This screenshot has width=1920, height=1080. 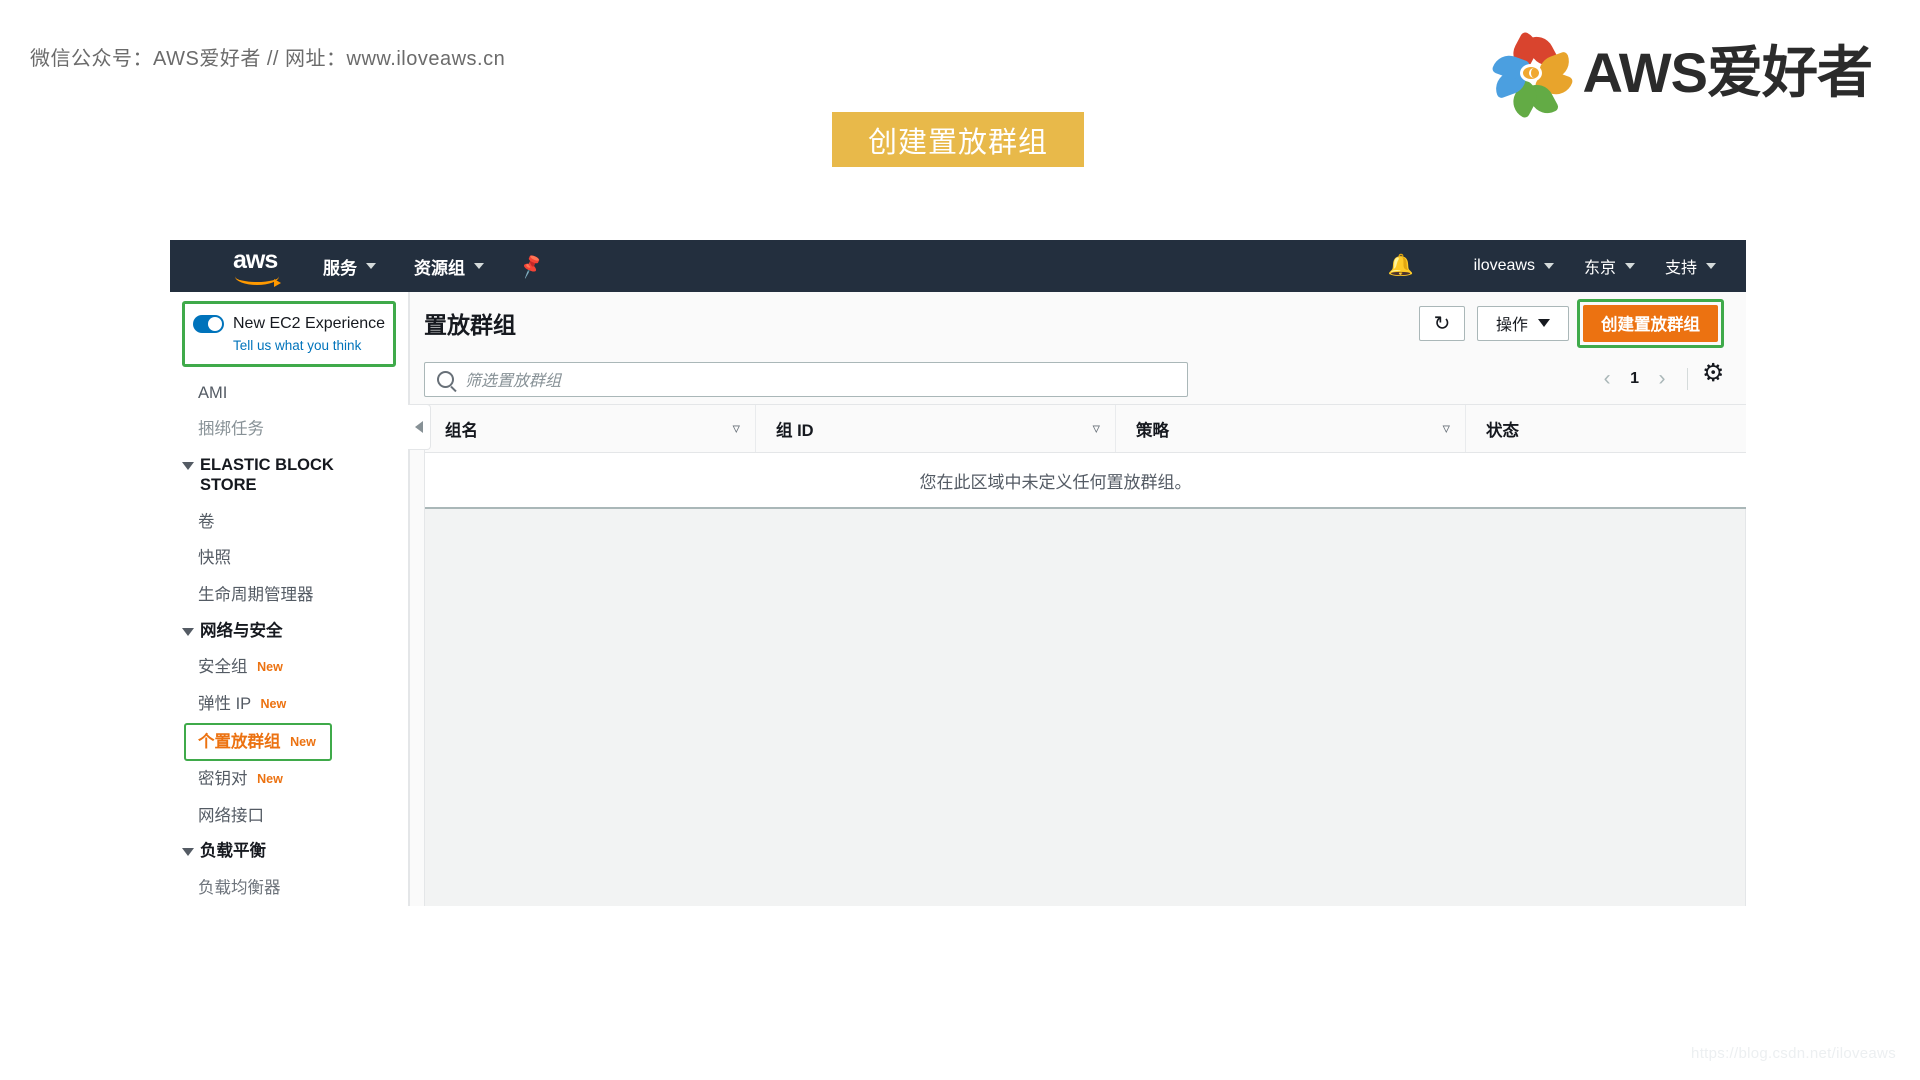 I want to click on column-header-state: 状态, so click(x=1605, y=428).